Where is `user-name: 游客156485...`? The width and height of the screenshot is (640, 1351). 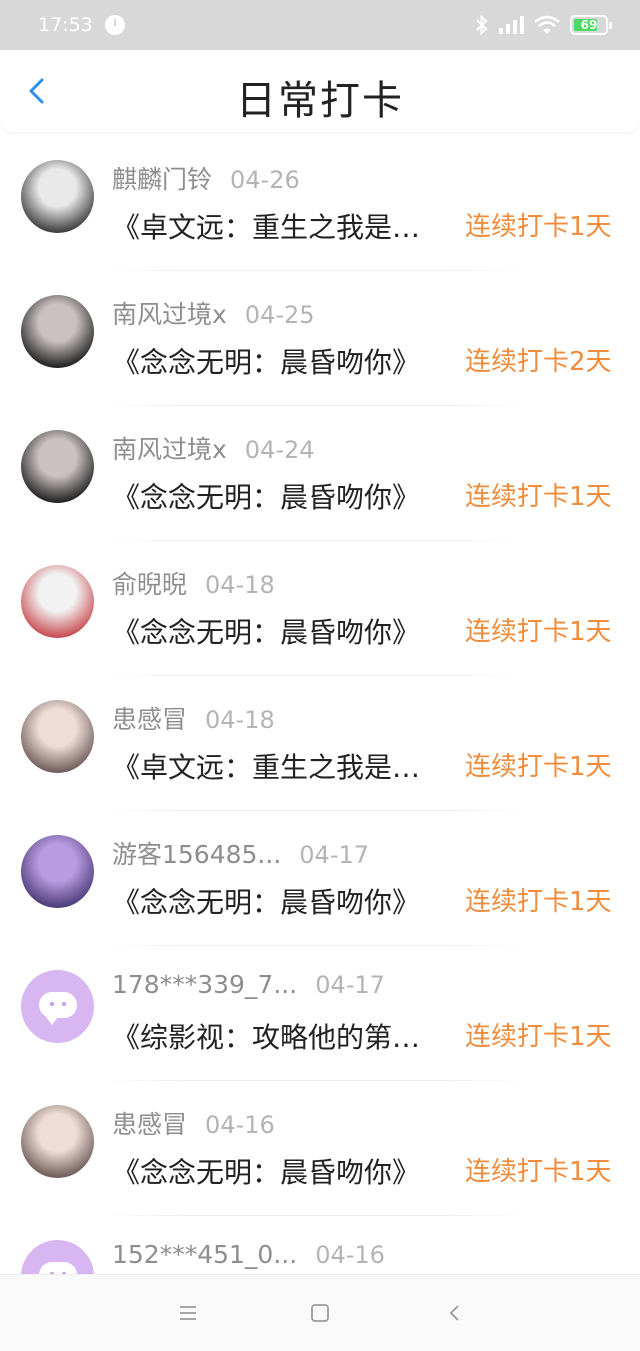
user-name: 游客156485... is located at coordinates (196, 853).